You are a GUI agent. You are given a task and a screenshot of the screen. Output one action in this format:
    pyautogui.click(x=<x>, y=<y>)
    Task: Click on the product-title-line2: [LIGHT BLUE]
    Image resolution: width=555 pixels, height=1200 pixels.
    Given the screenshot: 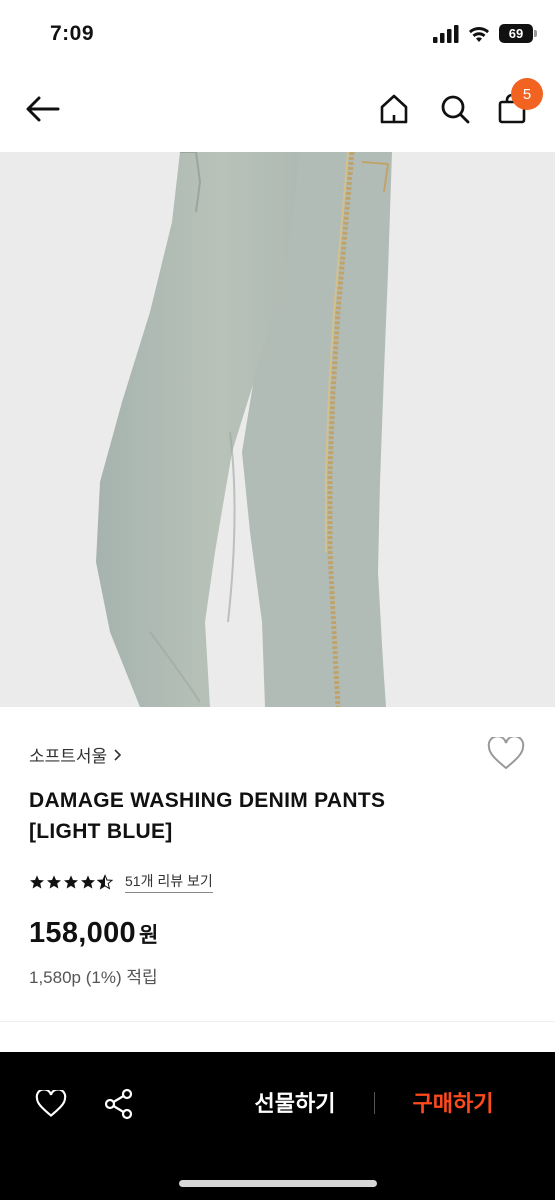 What is the action you would take?
    pyautogui.click(x=101, y=831)
    